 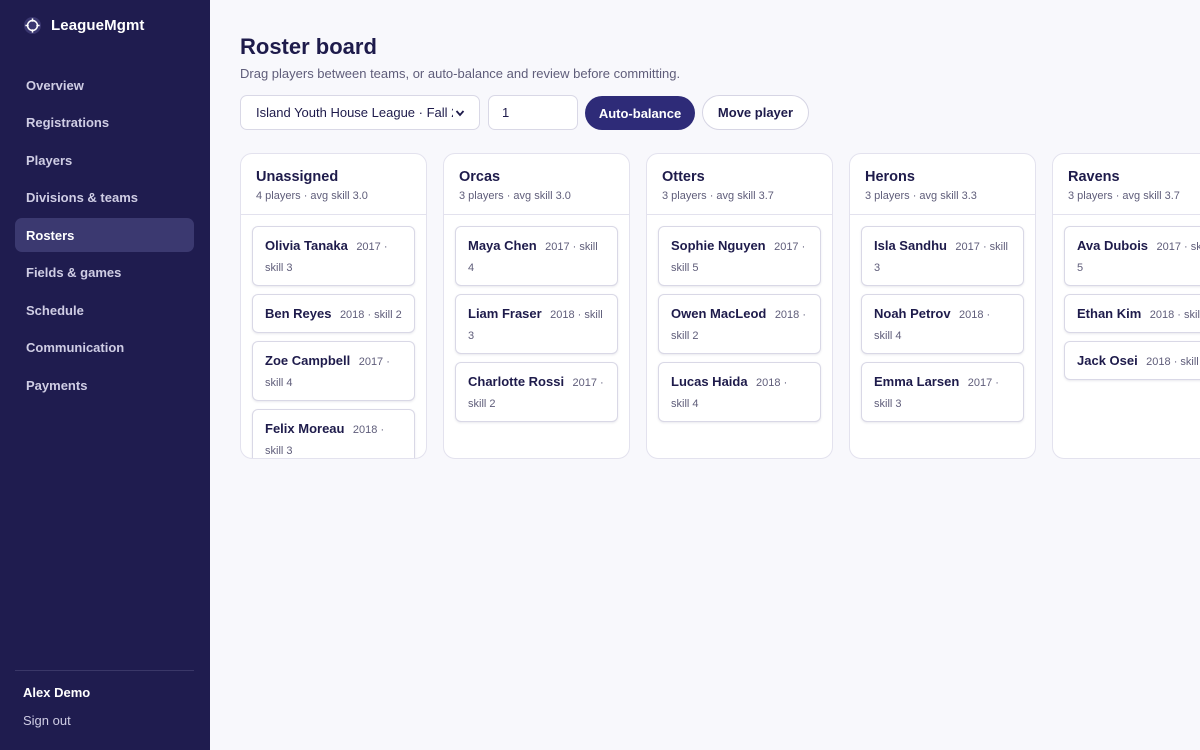 I want to click on column-title: Herons, so click(x=890, y=177).